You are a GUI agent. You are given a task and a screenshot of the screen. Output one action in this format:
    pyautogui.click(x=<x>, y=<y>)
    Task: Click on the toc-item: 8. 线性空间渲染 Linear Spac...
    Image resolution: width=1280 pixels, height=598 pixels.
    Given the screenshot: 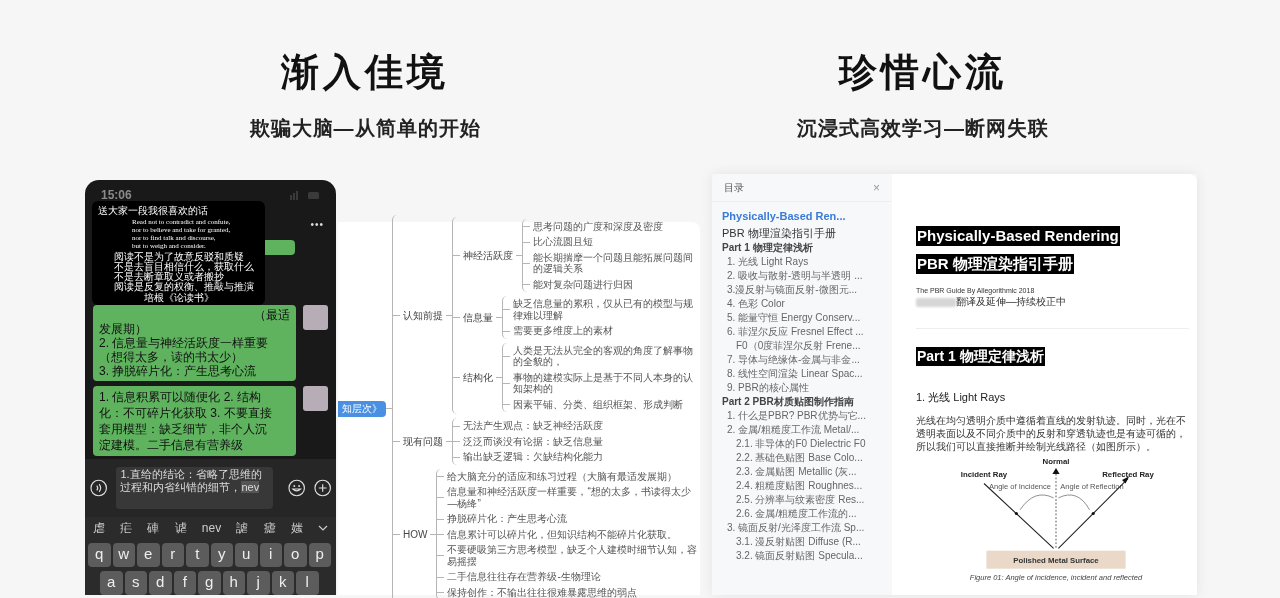 What is the action you would take?
    pyautogui.click(x=802, y=374)
    